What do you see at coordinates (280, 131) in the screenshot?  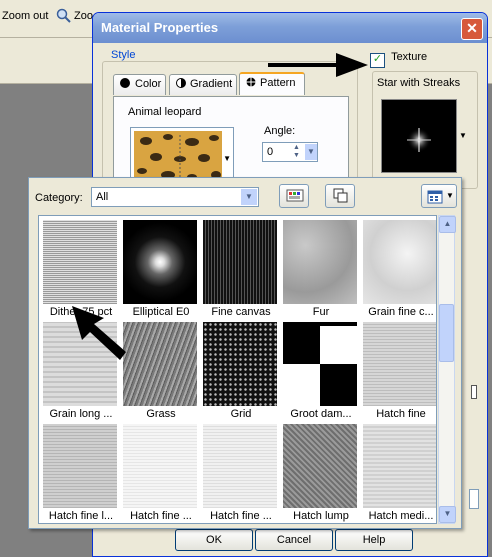 I see `angle-label: Angle:` at bounding box center [280, 131].